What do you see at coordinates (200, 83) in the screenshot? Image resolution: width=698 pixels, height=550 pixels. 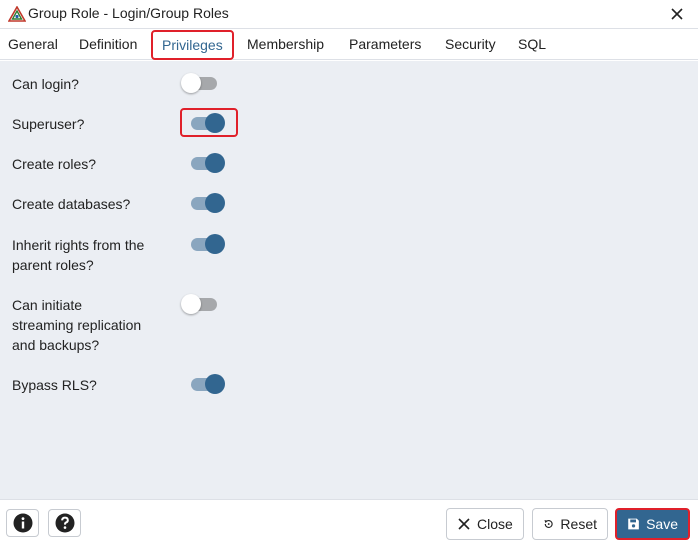 I see `can-login-switch` at bounding box center [200, 83].